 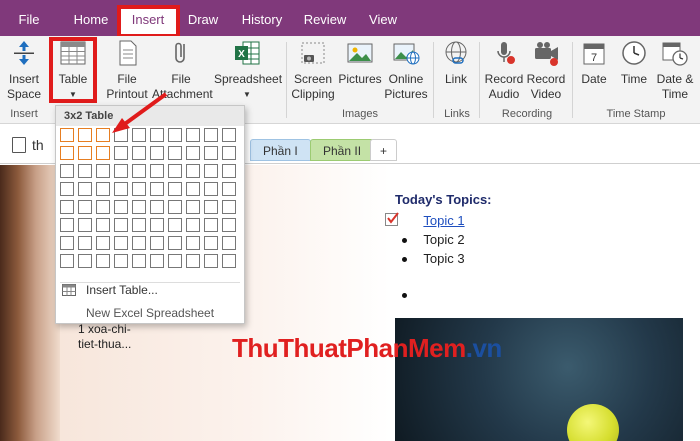 I want to click on section-tab-phan-2: Phần II, so click(x=342, y=150).